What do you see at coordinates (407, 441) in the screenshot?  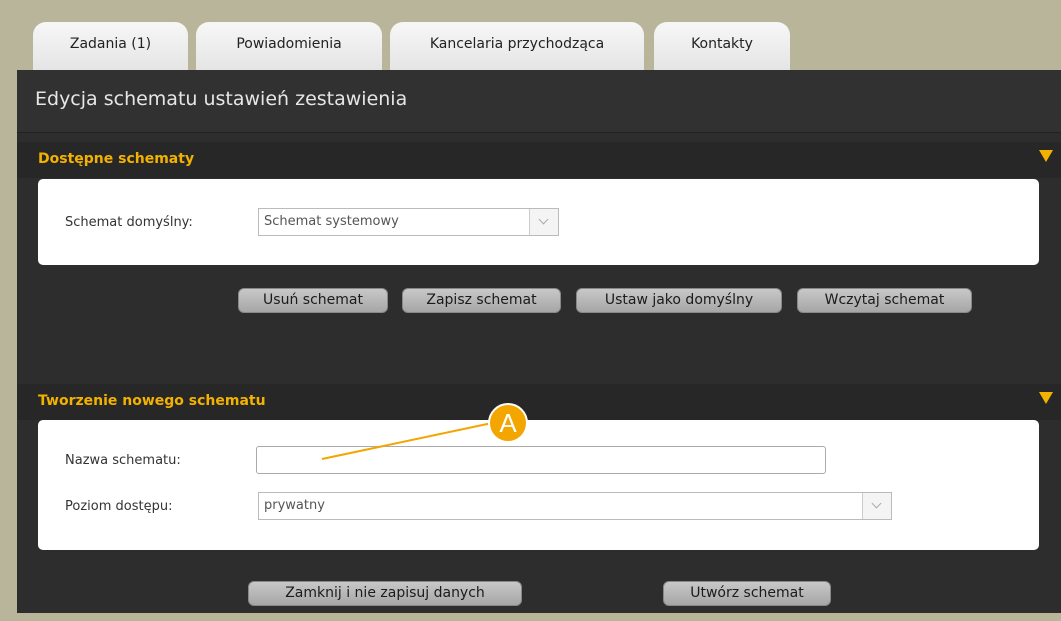 I see `annotation-pointer-line` at bounding box center [407, 441].